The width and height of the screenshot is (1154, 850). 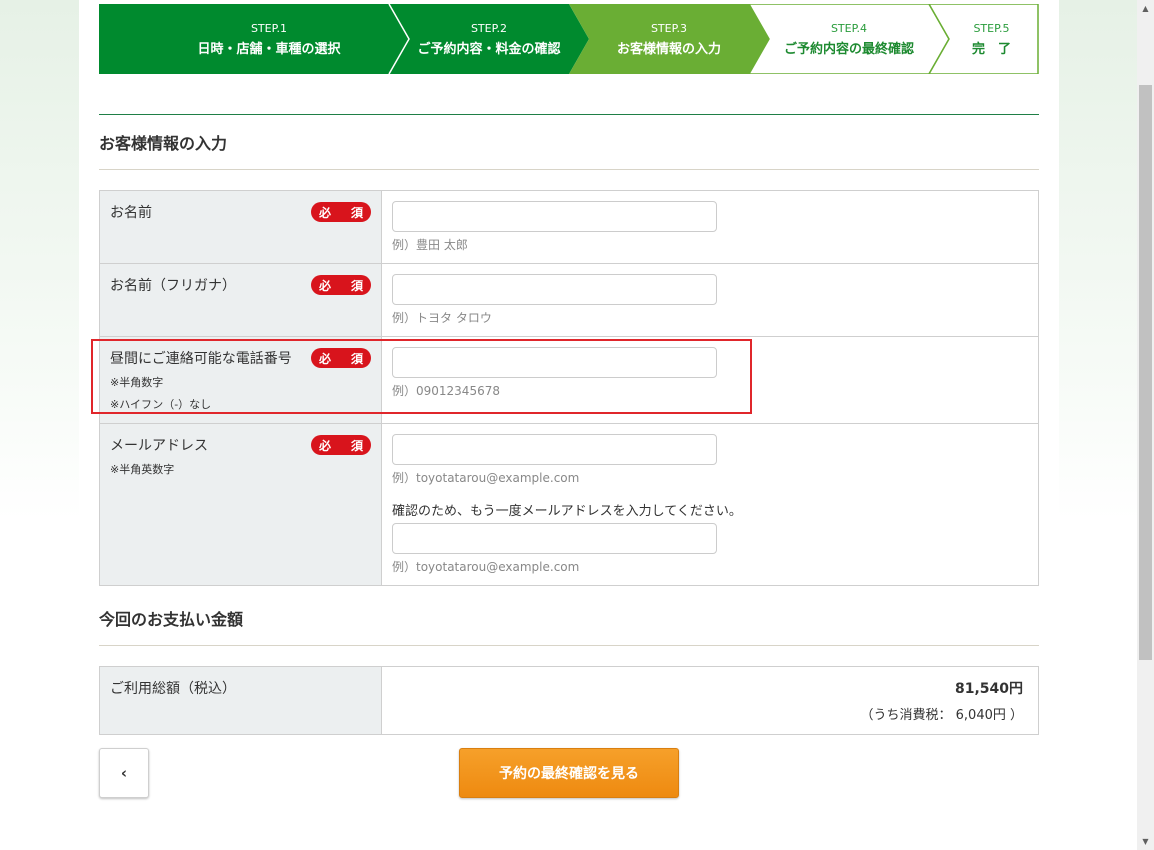 What do you see at coordinates (137, 382) in the screenshot?
I see `phone-note-digits: ※半角数字` at bounding box center [137, 382].